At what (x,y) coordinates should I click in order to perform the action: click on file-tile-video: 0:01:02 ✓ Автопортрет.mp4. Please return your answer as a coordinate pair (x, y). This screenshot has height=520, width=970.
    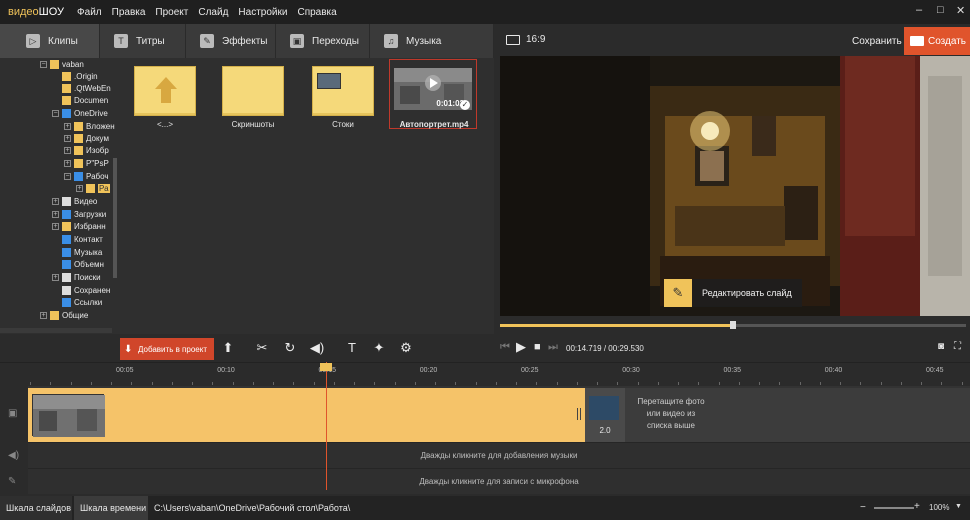
    Looking at the image, I should click on (433, 94).